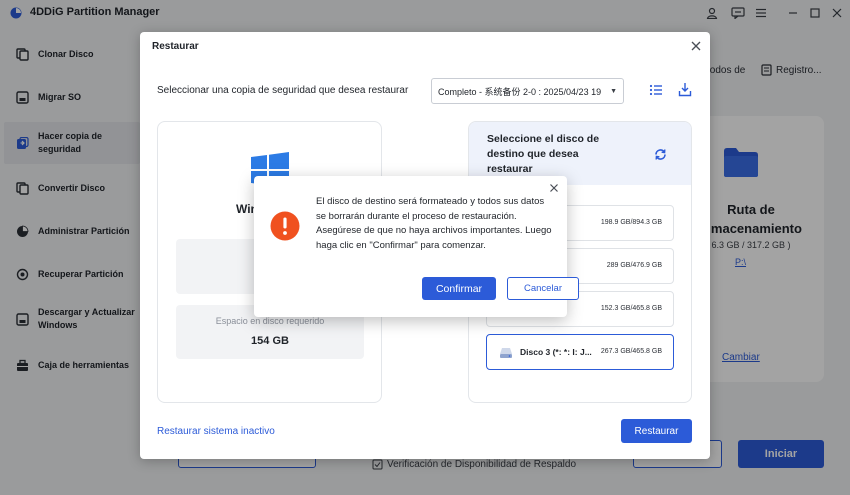 The width and height of the screenshot is (850, 495). What do you see at coordinates (631, 308) in the screenshot?
I see `disk-size: 152.3 GB/465.8 GB` at bounding box center [631, 308].